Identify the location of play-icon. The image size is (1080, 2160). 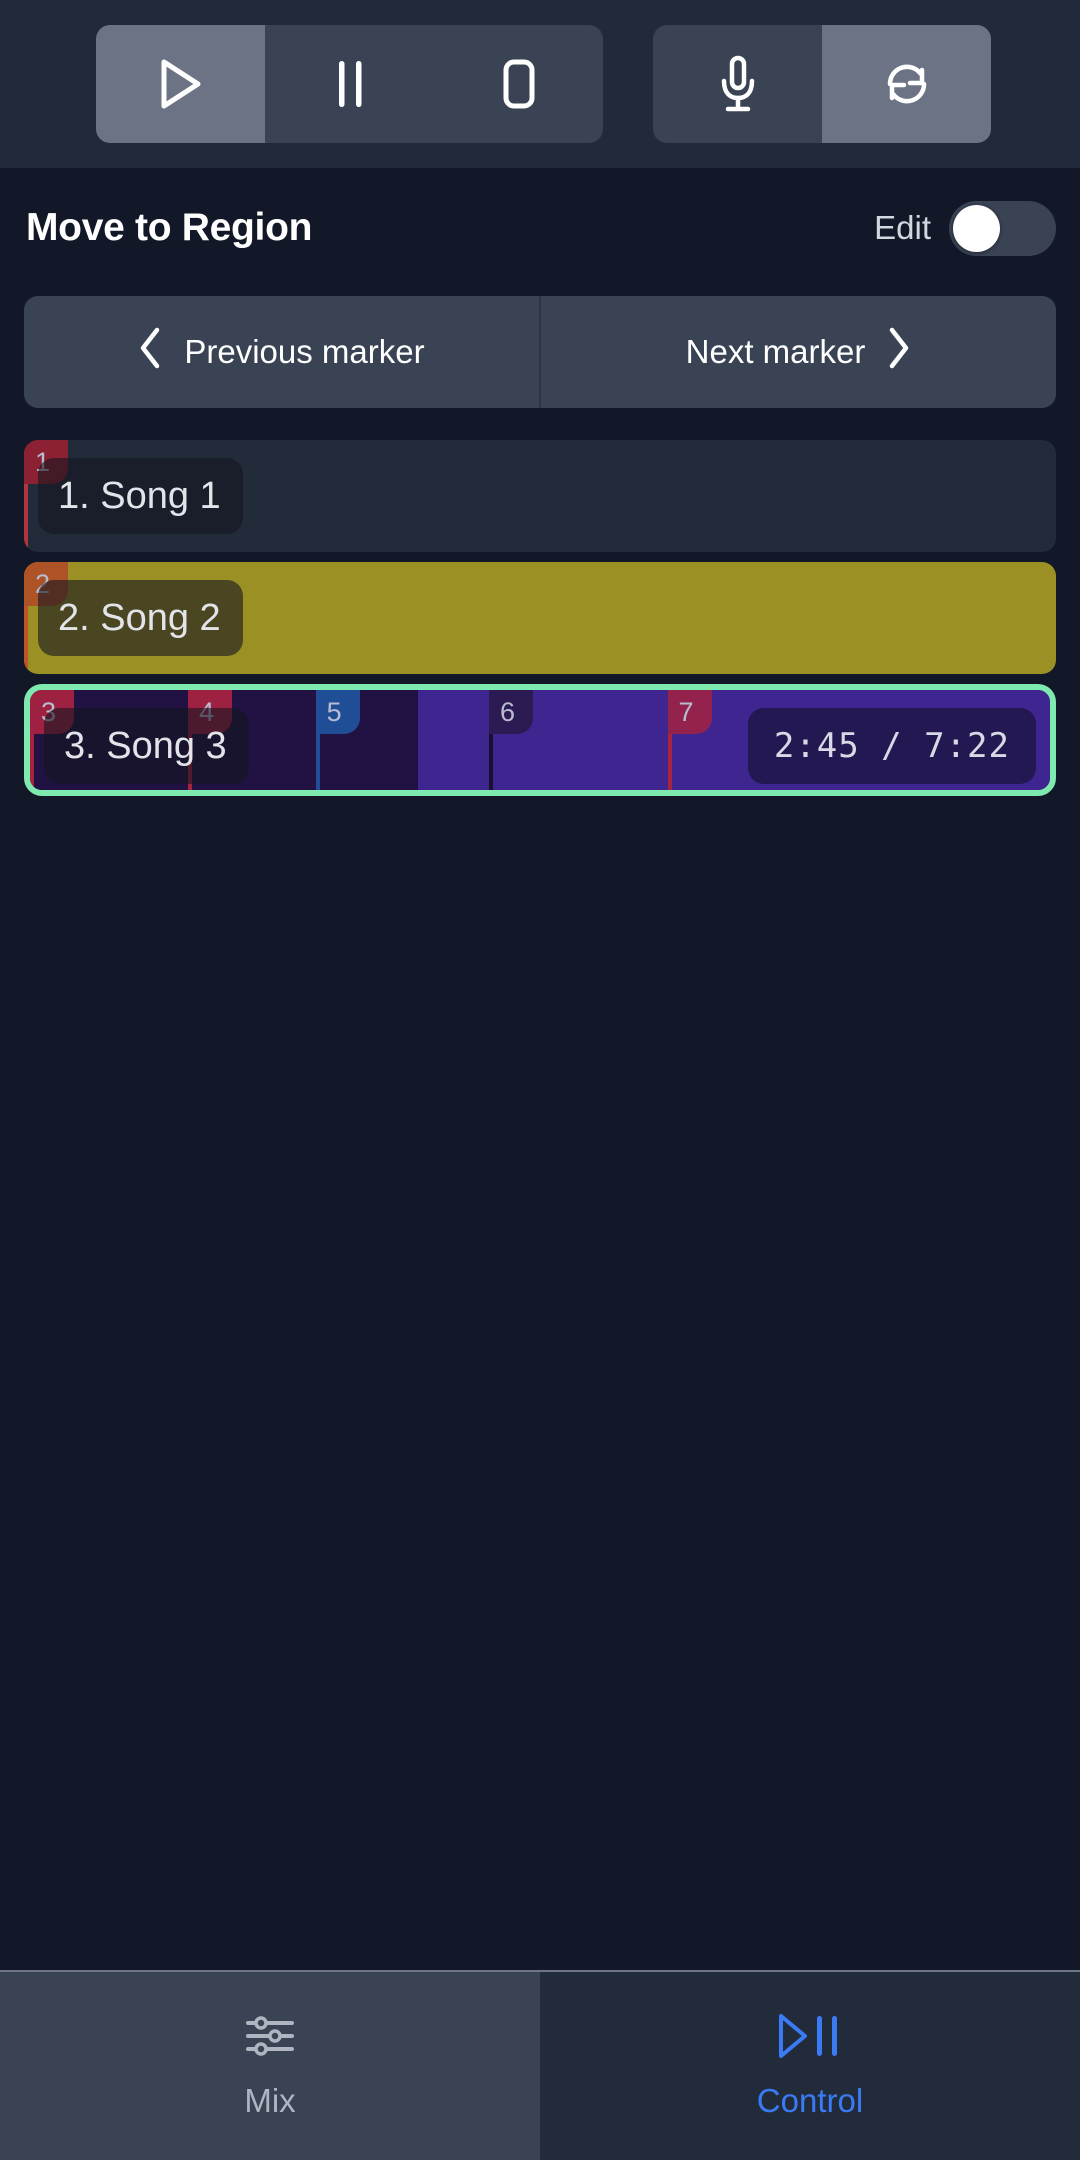
(181, 84).